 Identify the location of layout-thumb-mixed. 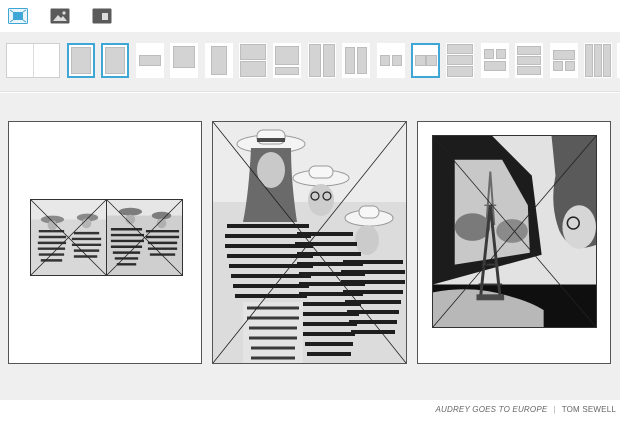
(564, 60).